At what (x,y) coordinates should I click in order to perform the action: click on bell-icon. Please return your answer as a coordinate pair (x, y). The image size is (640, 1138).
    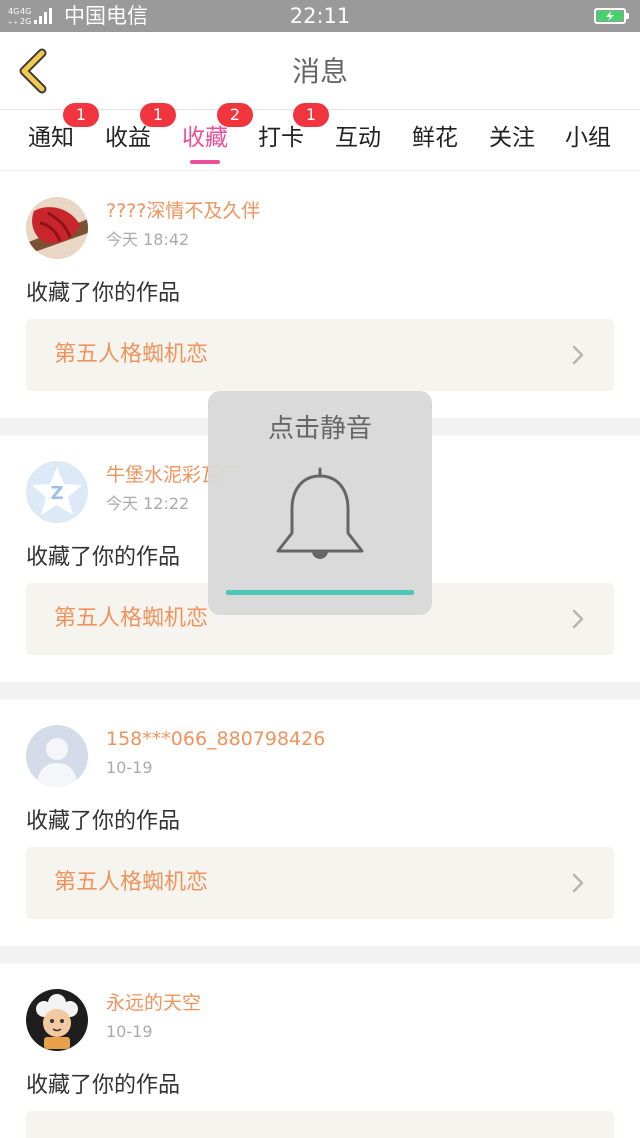
    Looking at the image, I should click on (320, 513).